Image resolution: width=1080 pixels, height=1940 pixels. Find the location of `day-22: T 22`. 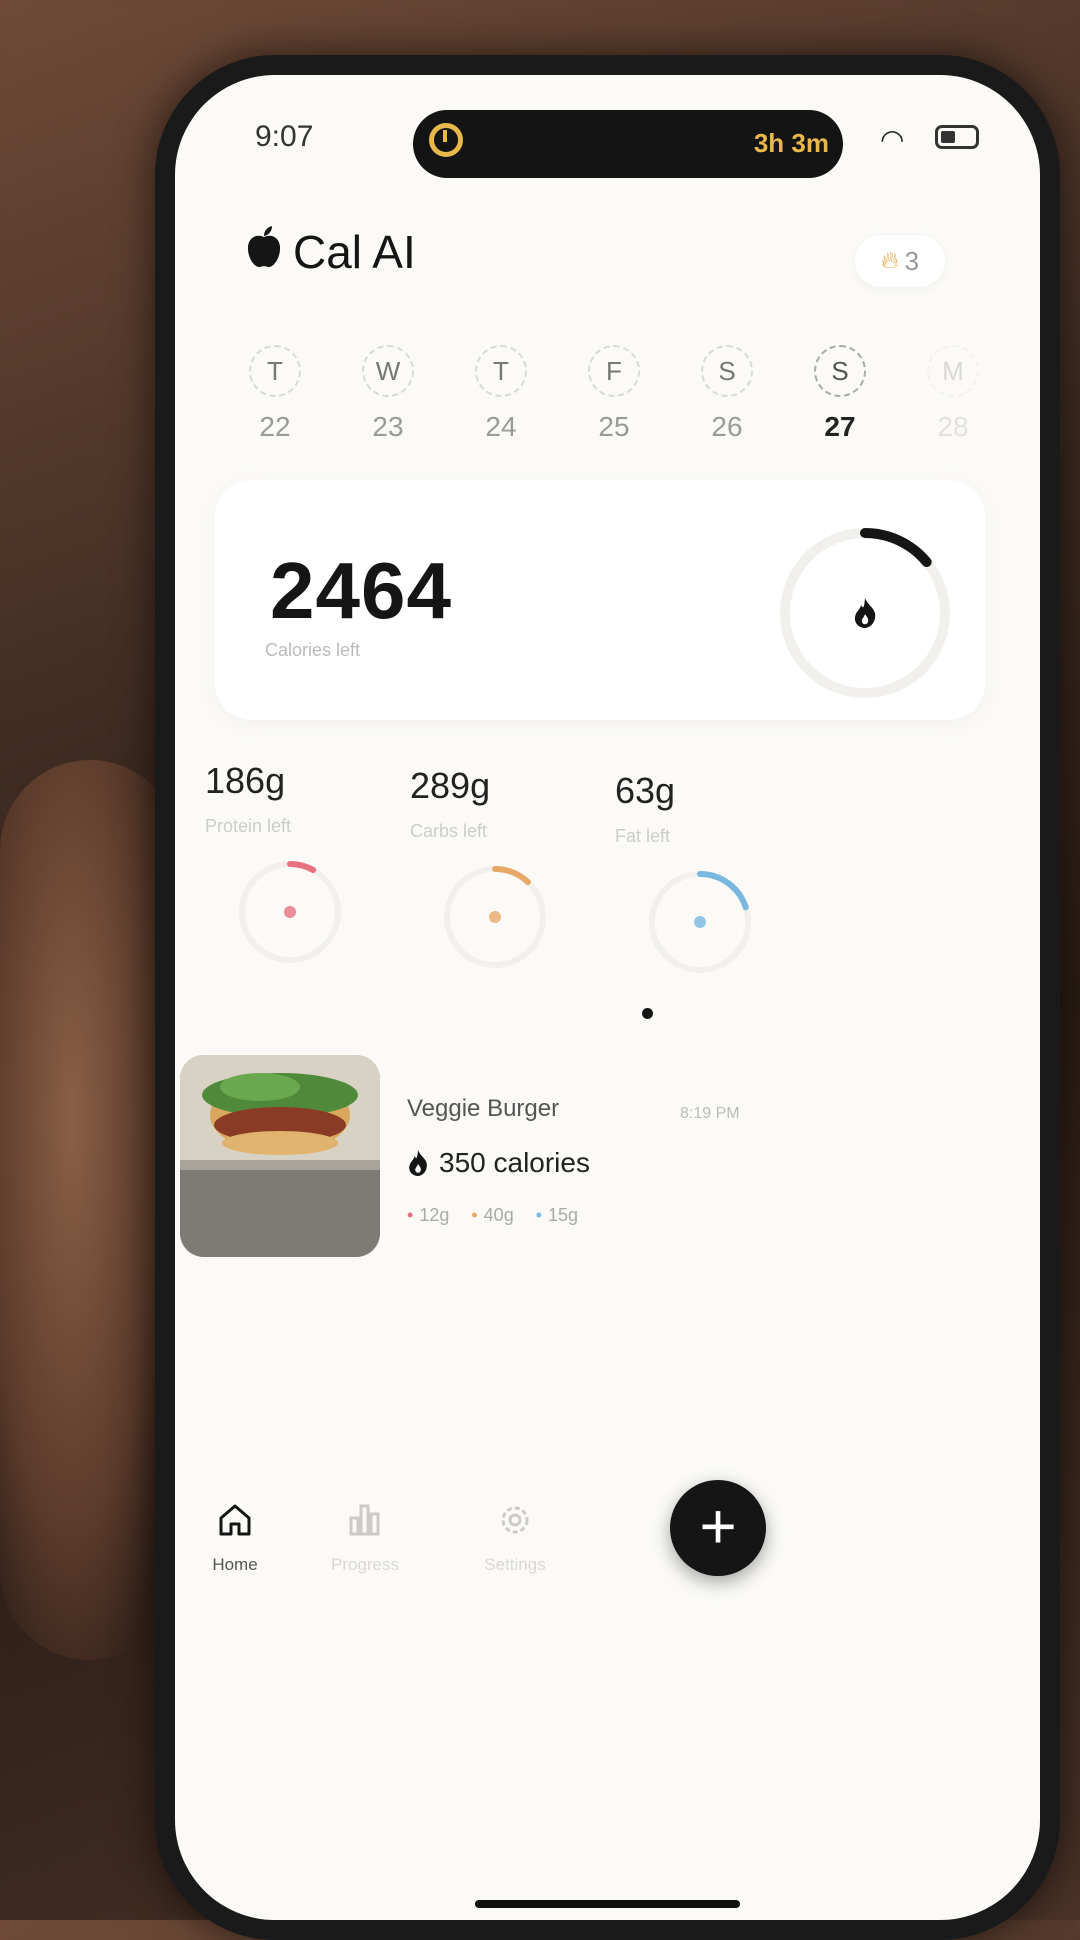

day-22: T 22 is located at coordinates (275, 394).